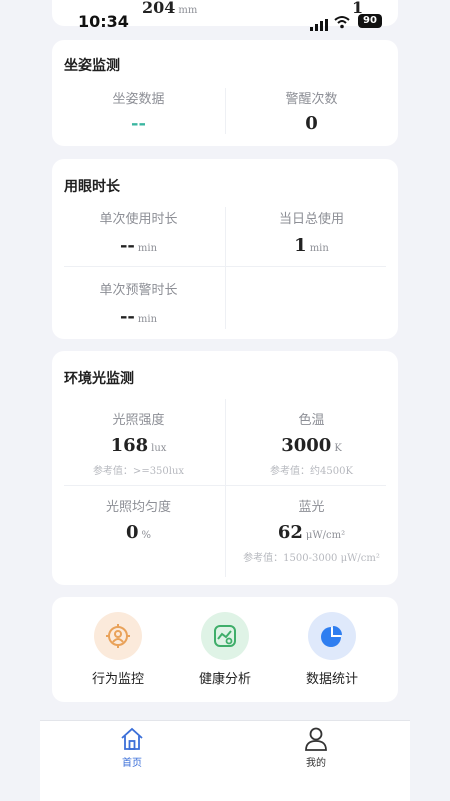 The image size is (450, 801). What do you see at coordinates (225, 636) in the screenshot?
I see `health-analysis-icon` at bounding box center [225, 636].